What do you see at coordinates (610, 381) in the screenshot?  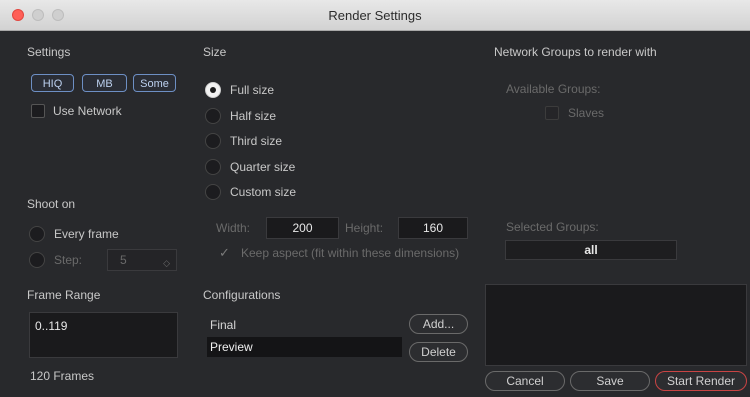 I see `save-button: Save` at bounding box center [610, 381].